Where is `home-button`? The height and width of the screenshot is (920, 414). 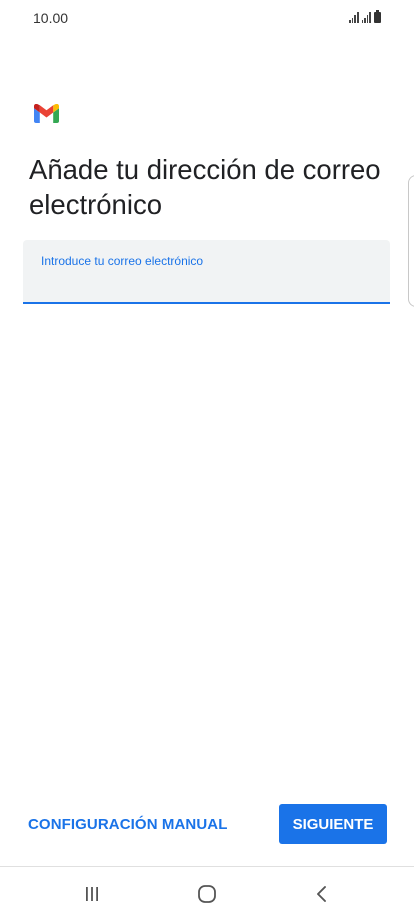
home-button is located at coordinates (207, 893).